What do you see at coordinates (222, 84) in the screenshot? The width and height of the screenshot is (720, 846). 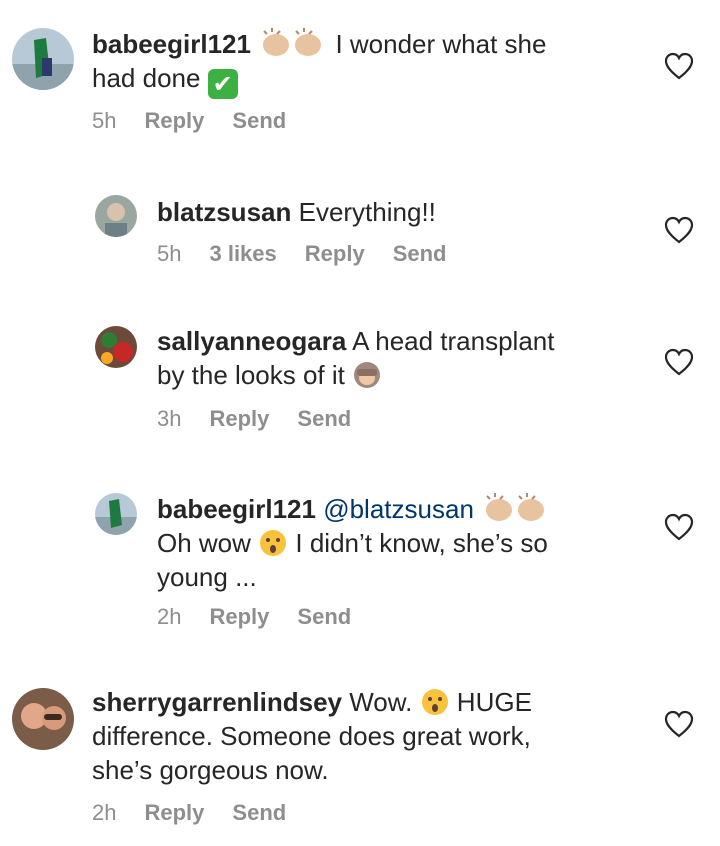 I see `check-mark-icon: ✔` at bounding box center [222, 84].